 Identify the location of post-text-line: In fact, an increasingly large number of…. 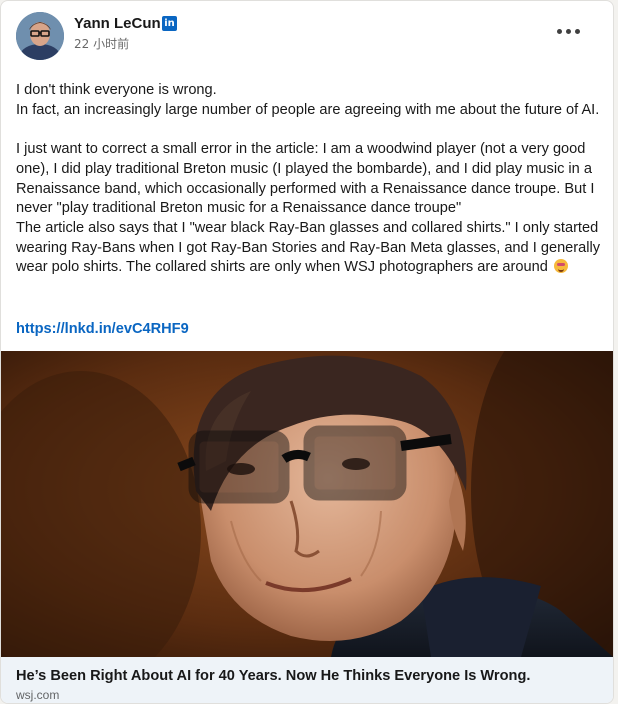
(308, 109).